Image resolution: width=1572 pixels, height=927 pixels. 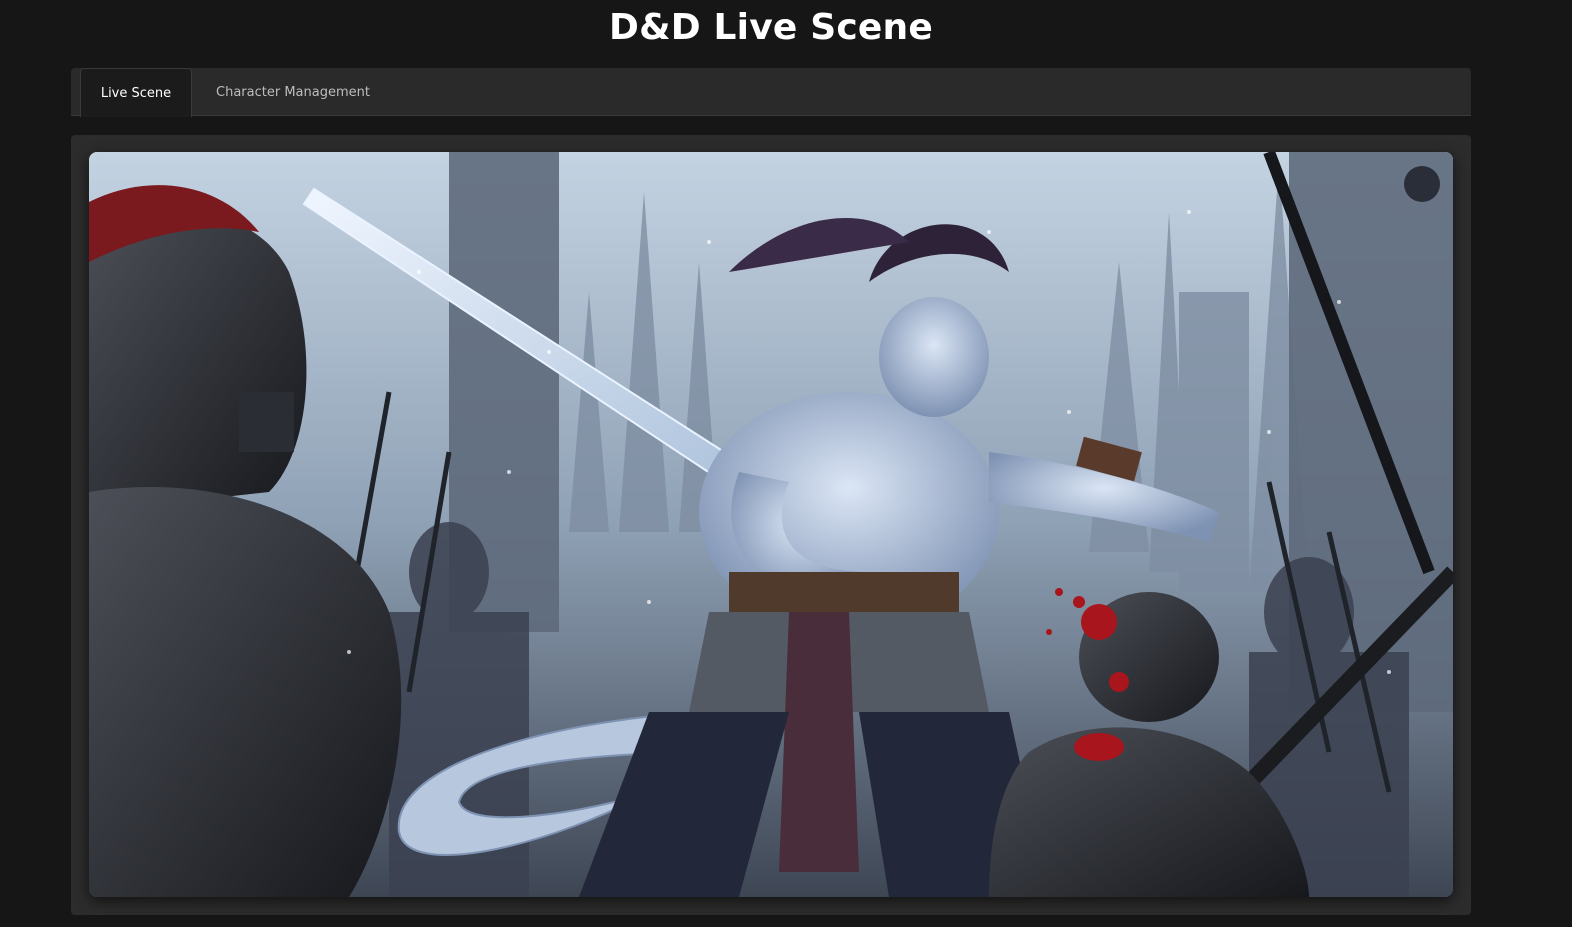 What do you see at coordinates (136, 92) in the screenshot?
I see `tab-live-scene: Live Scene` at bounding box center [136, 92].